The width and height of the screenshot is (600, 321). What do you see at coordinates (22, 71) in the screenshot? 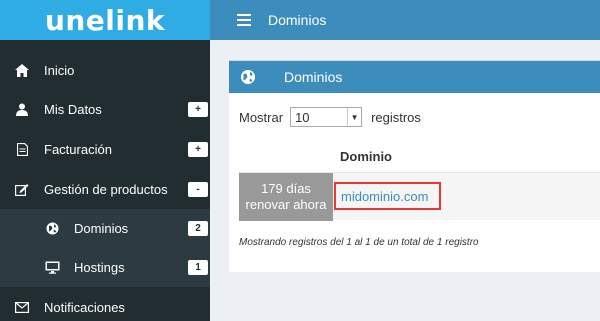
I see `home-icon` at bounding box center [22, 71].